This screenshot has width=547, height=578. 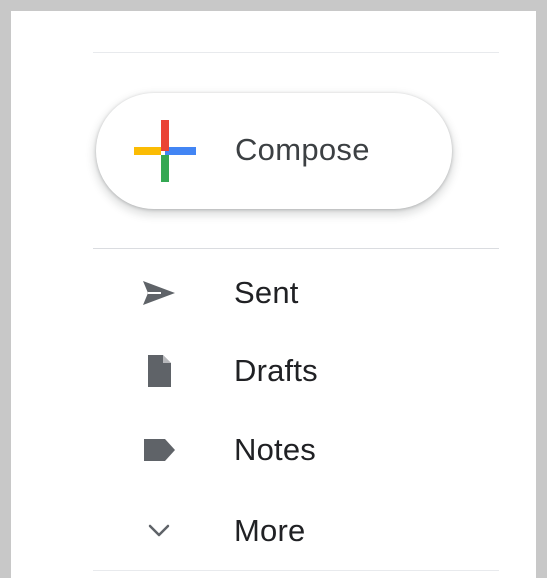 I want to click on label-tag-icon, so click(x=159, y=450).